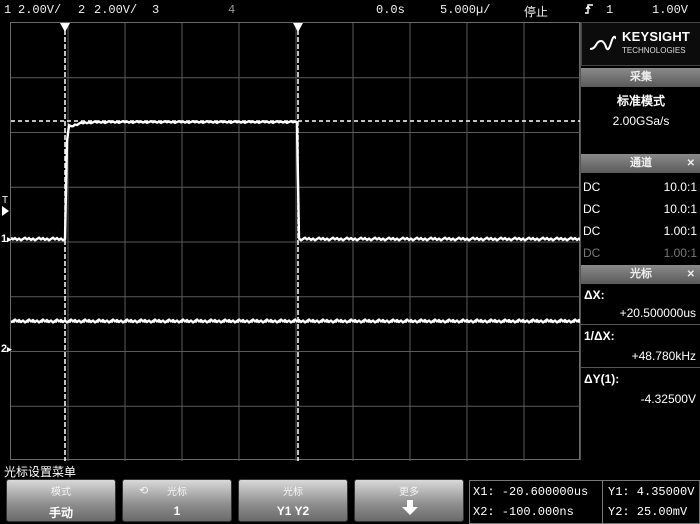  What do you see at coordinates (39, 10) in the screenshot?
I see `ch1-scale: 2.00V/` at bounding box center [39, 10].